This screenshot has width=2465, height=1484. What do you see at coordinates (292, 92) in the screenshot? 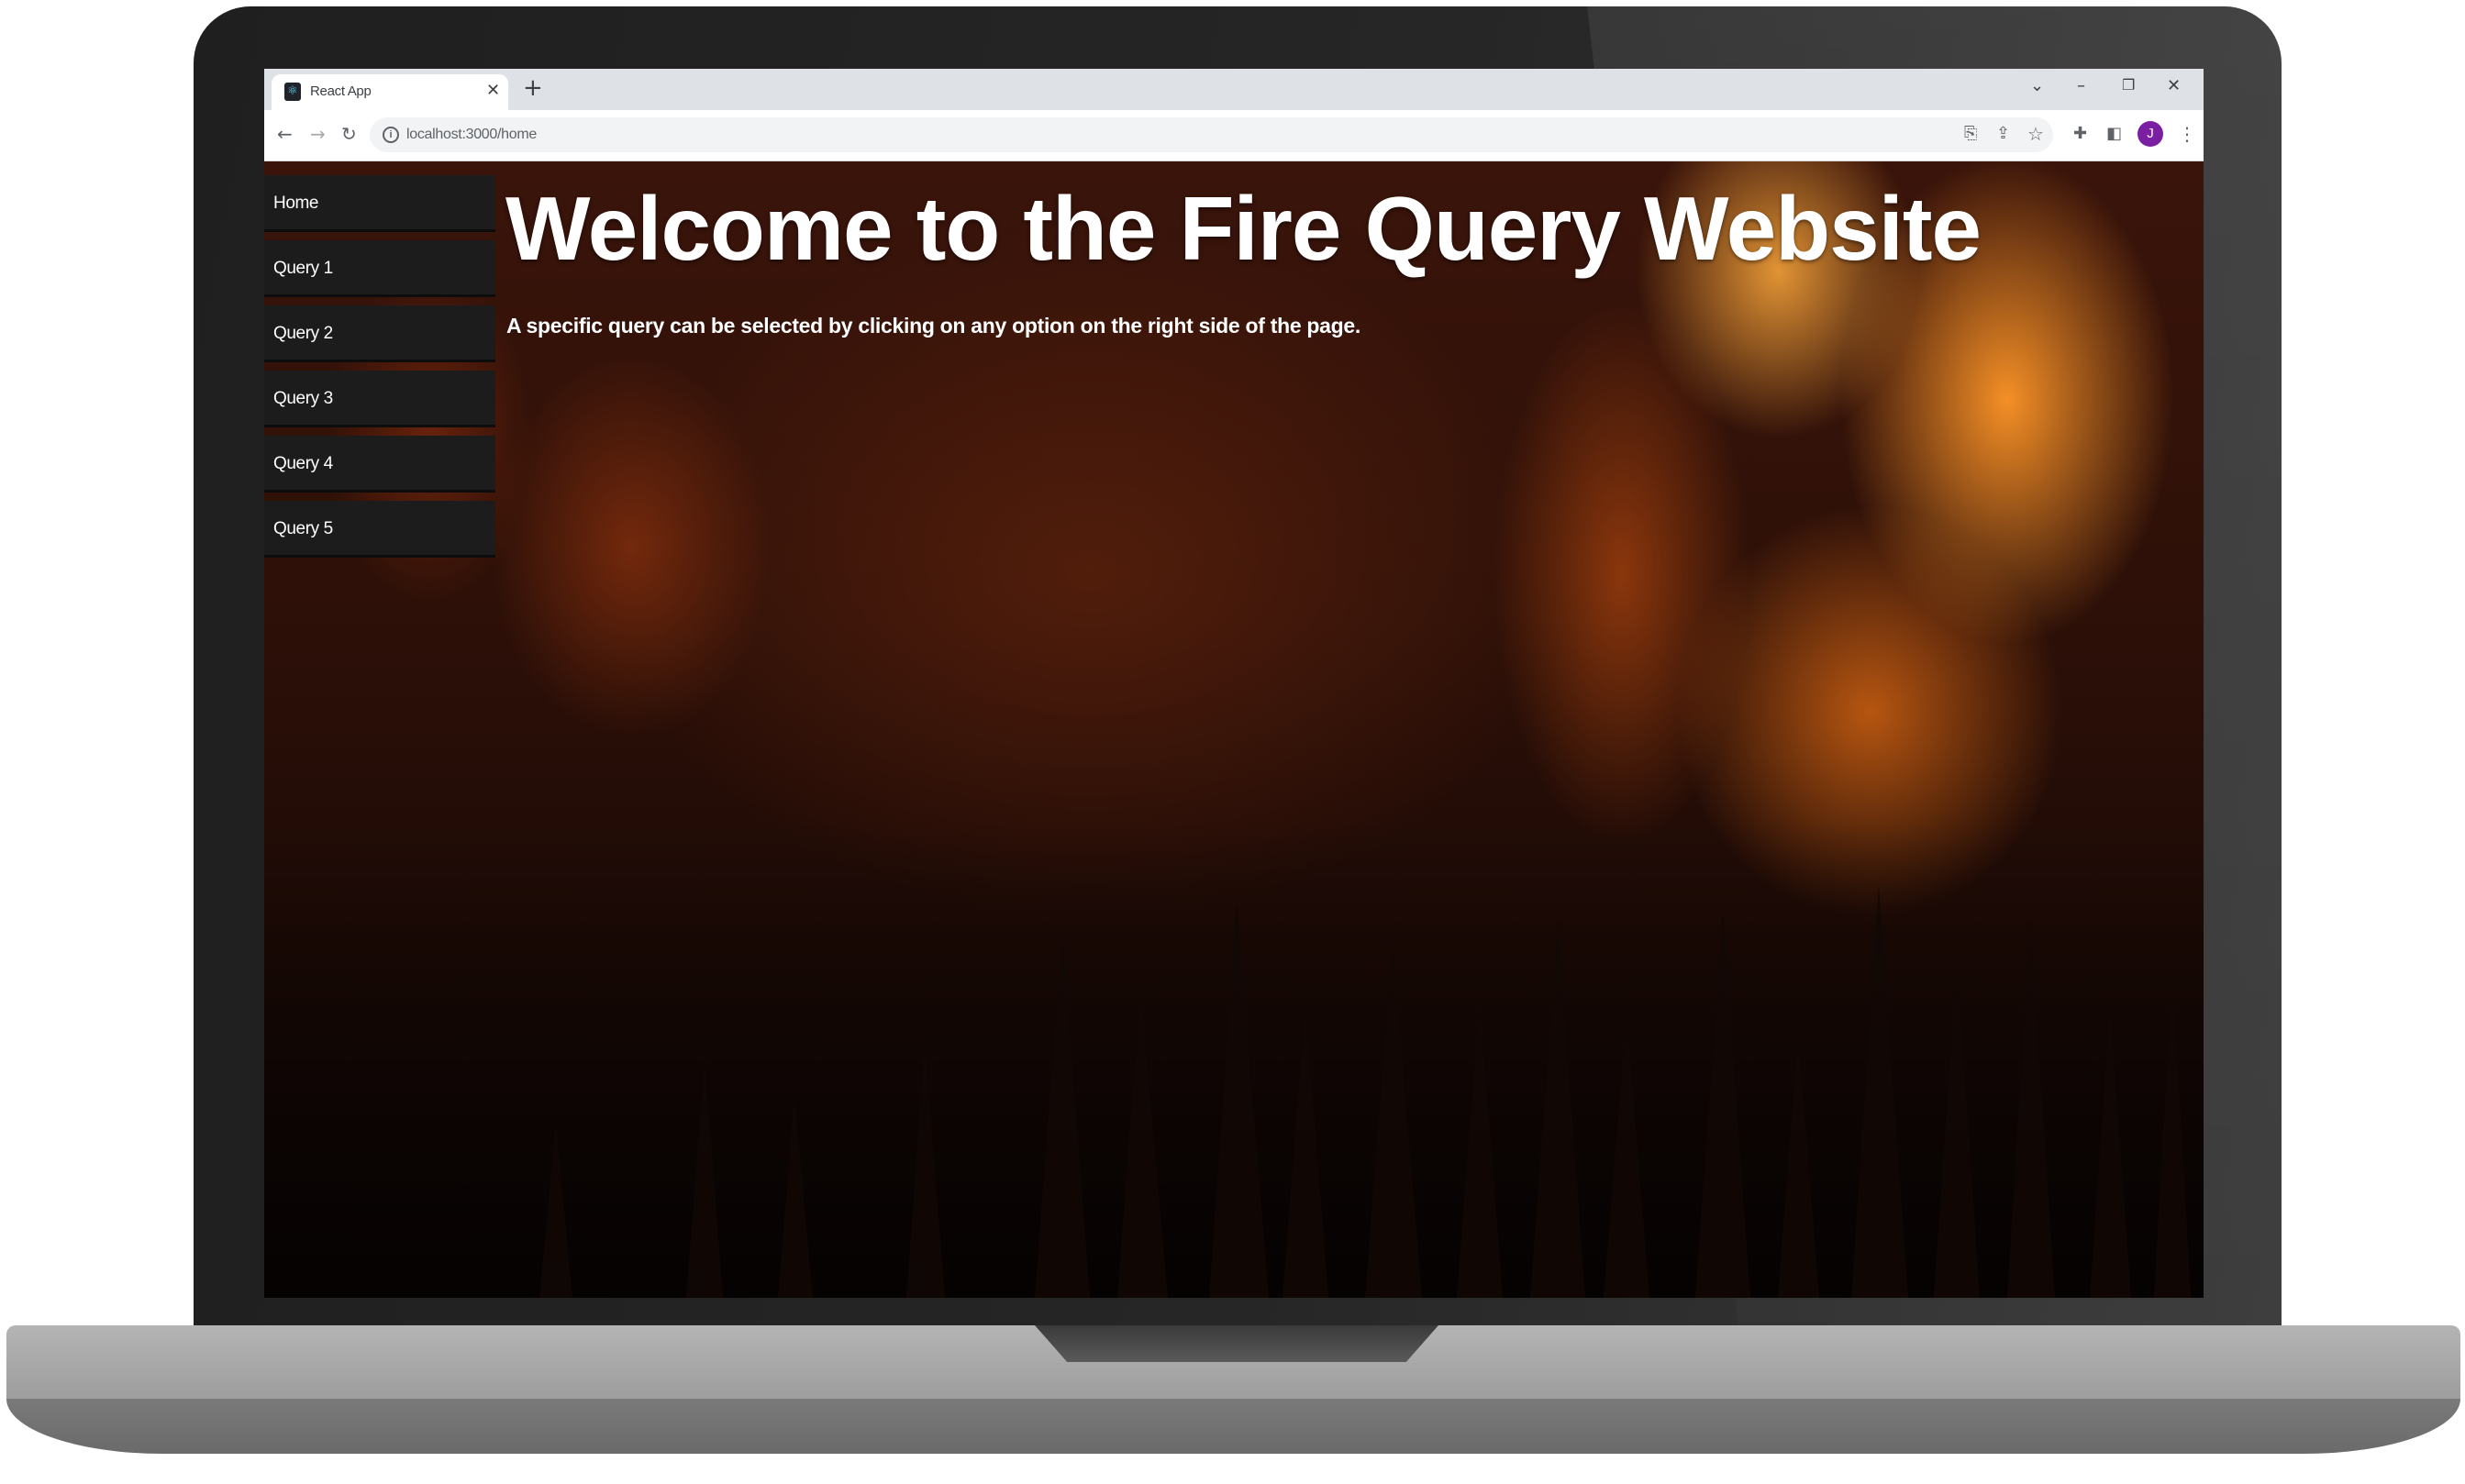
I see `react-logo-icon: ⚛` at bounding box center [292, 92].